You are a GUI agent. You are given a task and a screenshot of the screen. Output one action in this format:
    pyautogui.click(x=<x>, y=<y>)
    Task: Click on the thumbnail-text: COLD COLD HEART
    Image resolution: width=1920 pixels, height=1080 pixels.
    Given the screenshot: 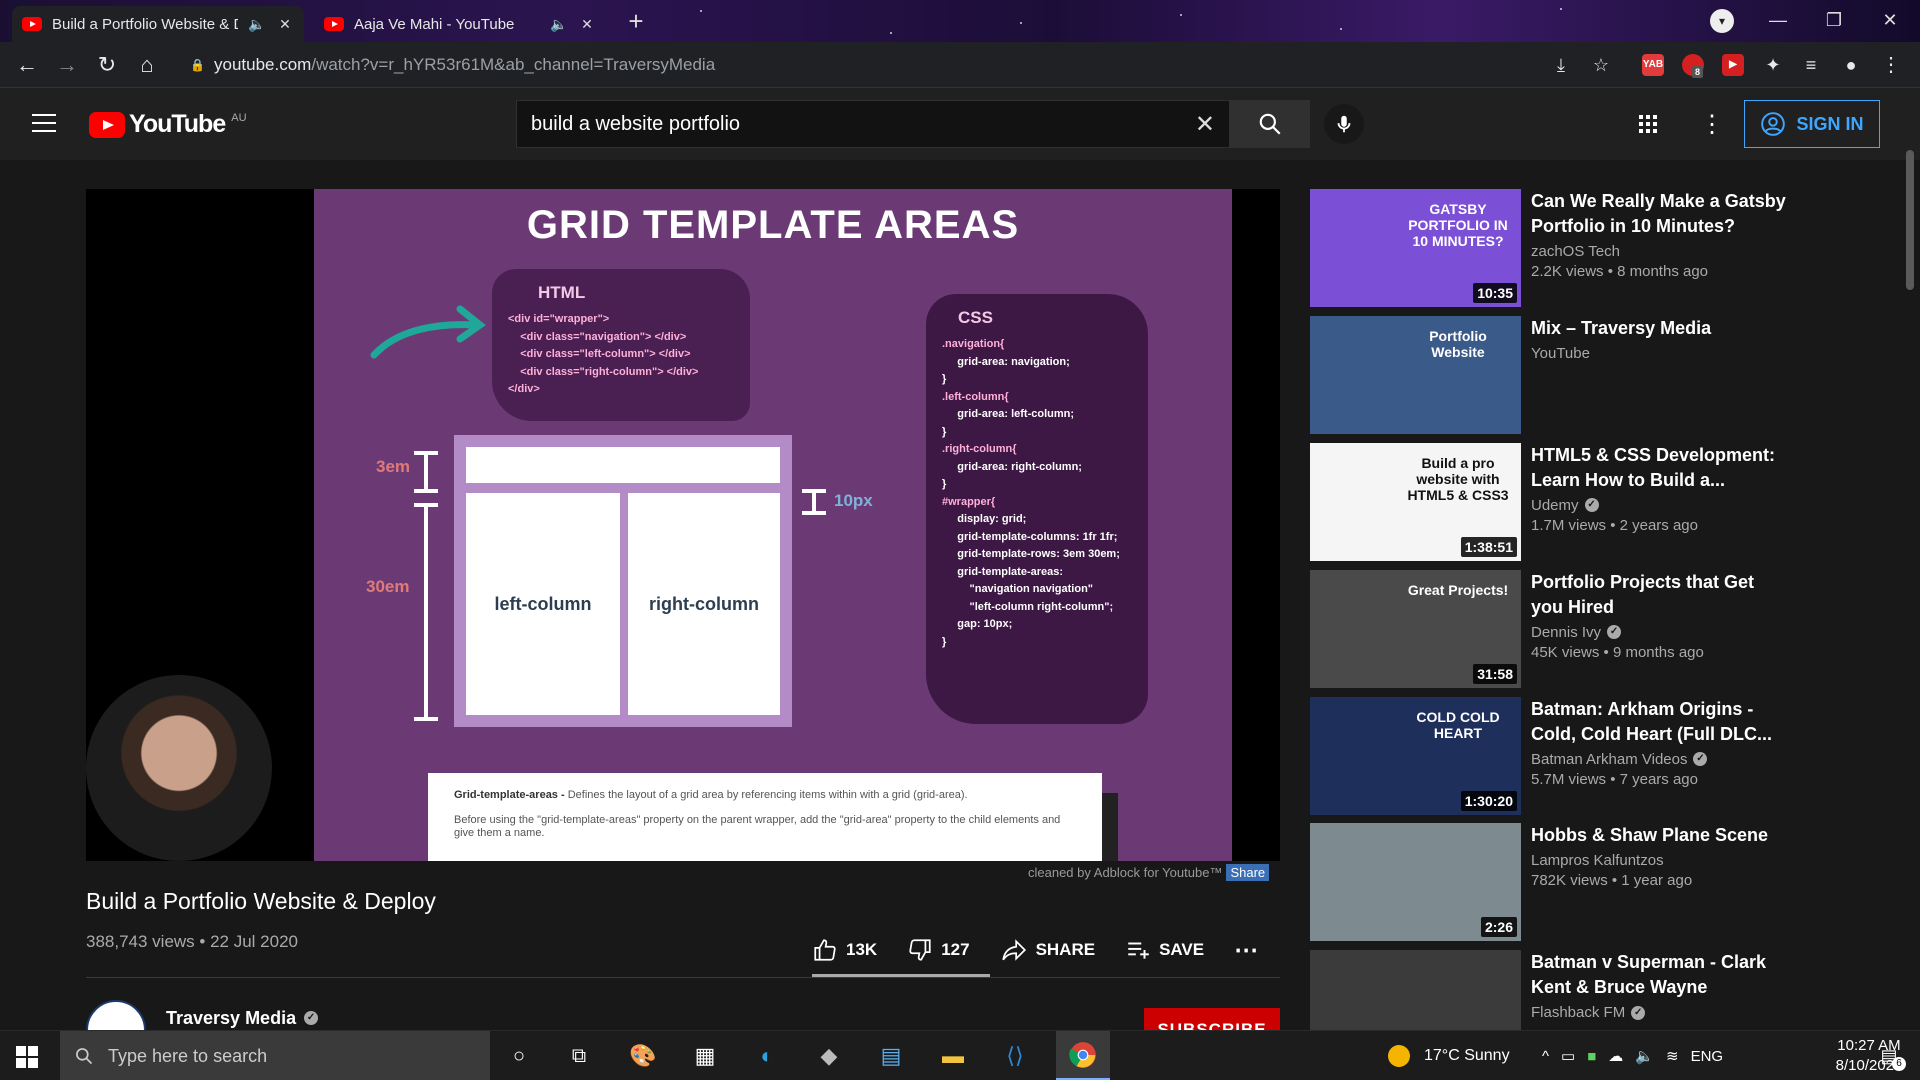 What is the action you would take?
    pyautogui.click(x=1458, y=724)
    